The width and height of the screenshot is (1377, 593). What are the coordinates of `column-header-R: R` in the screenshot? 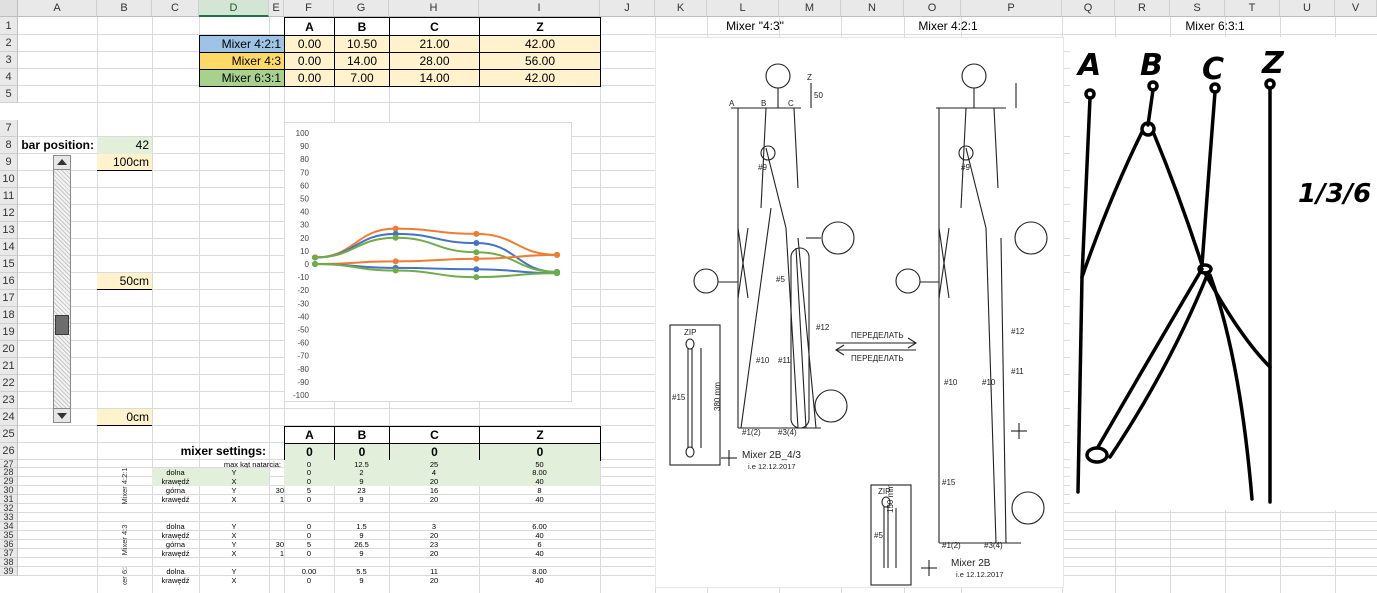 It's located at (1142, 8).